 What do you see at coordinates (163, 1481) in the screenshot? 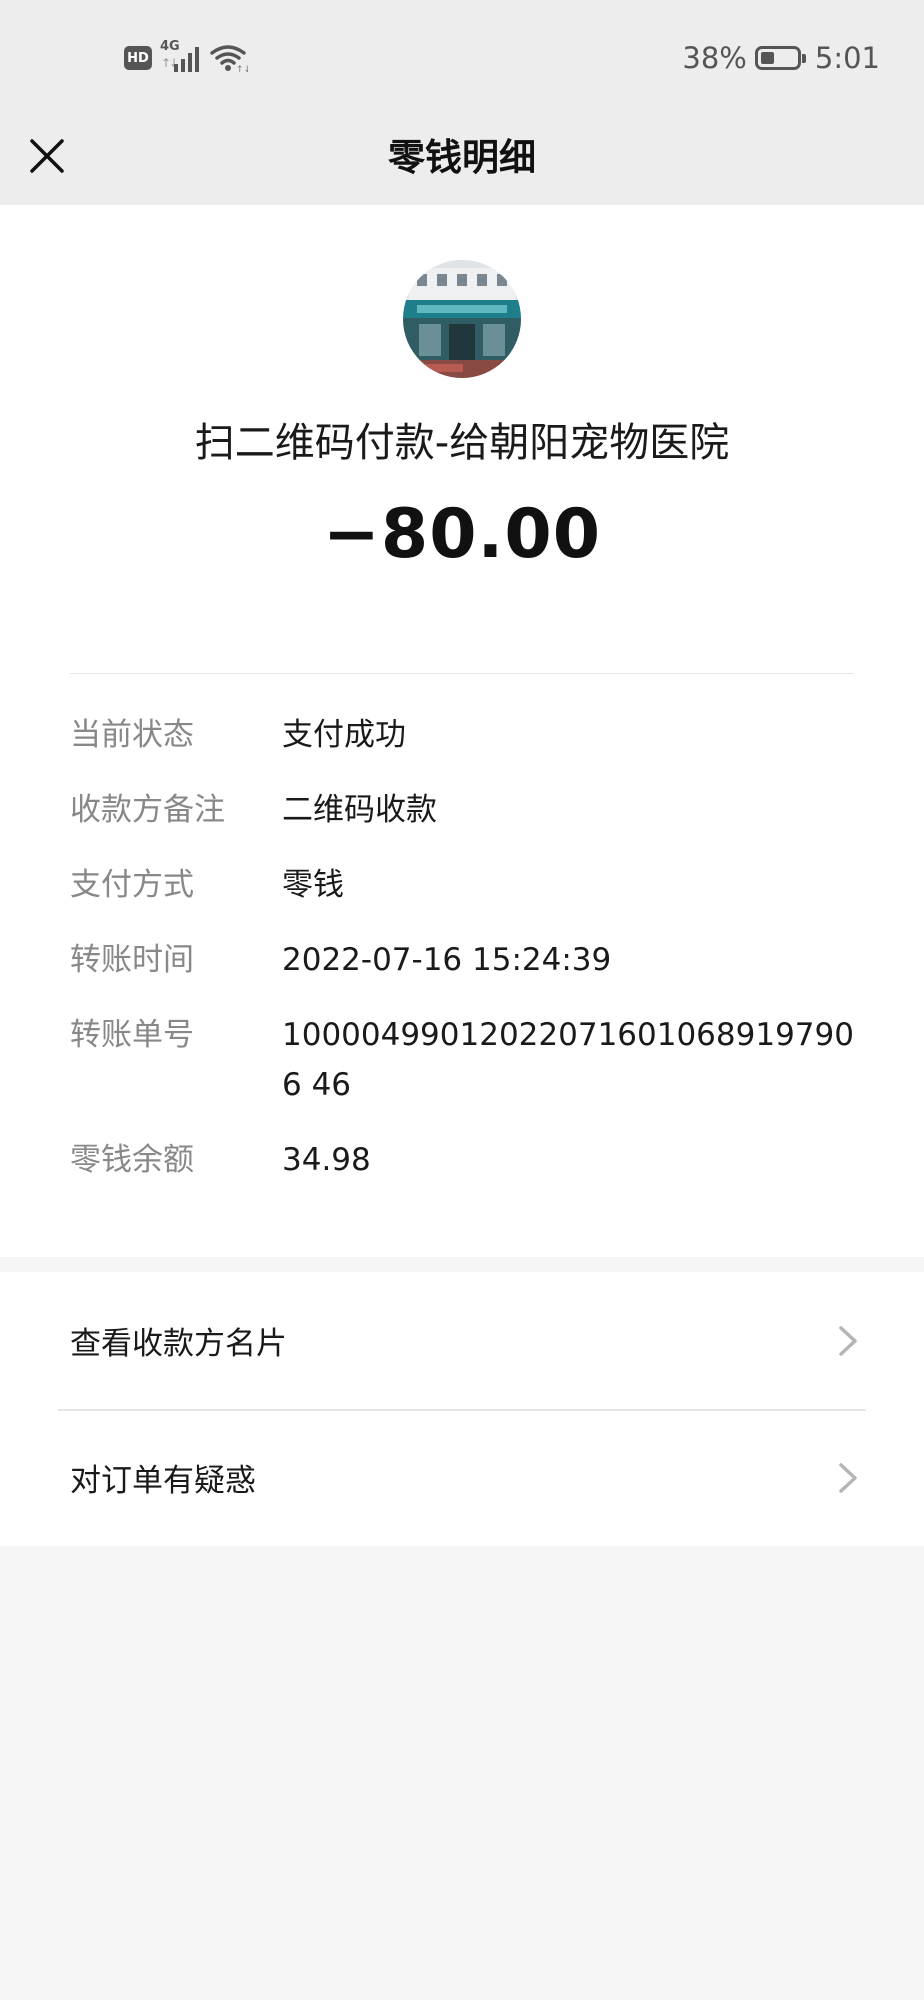
I see `menu-item-label: 对订单有疑惑` at bounding box center [163, 1481].